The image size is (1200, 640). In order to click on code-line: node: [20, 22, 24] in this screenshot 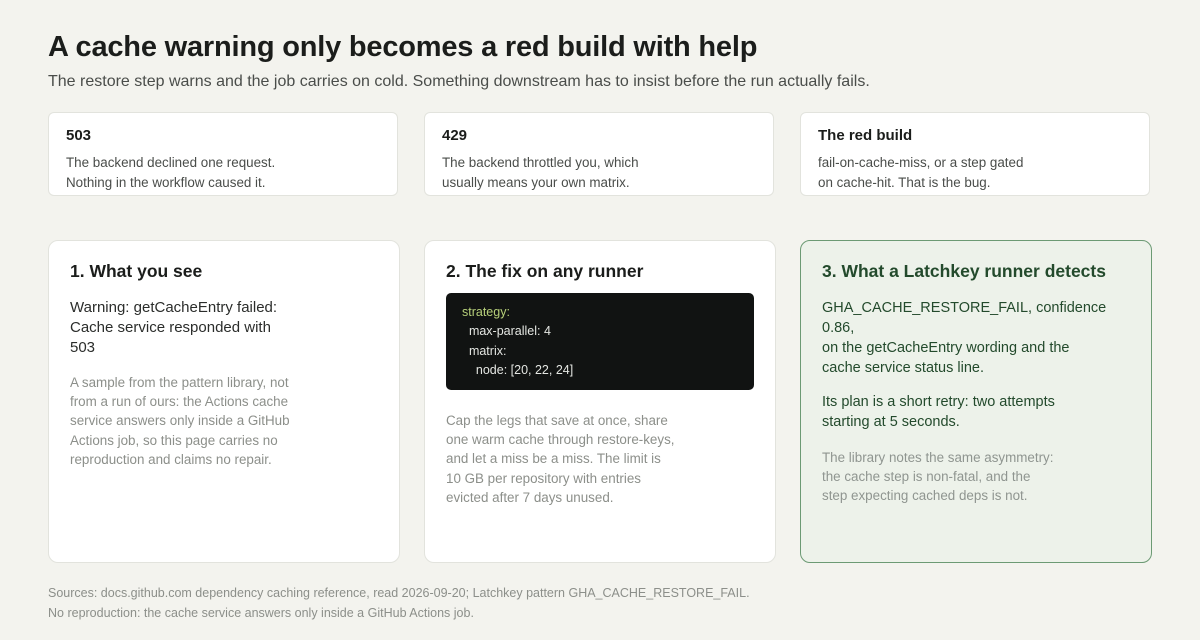, I will do `click(518, 369)`.